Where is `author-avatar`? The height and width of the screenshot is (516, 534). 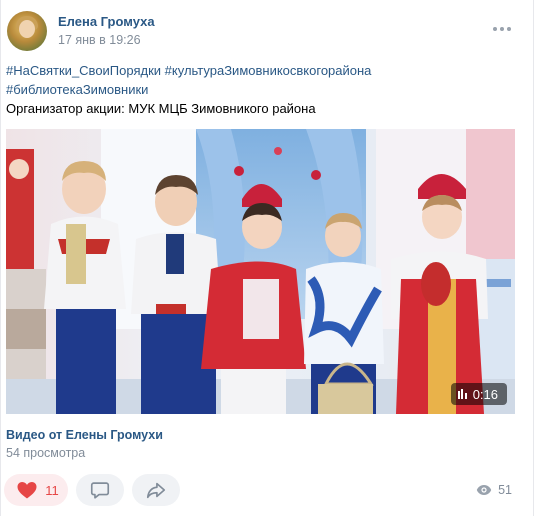
author-avatar is located at coordinates (27, 31).